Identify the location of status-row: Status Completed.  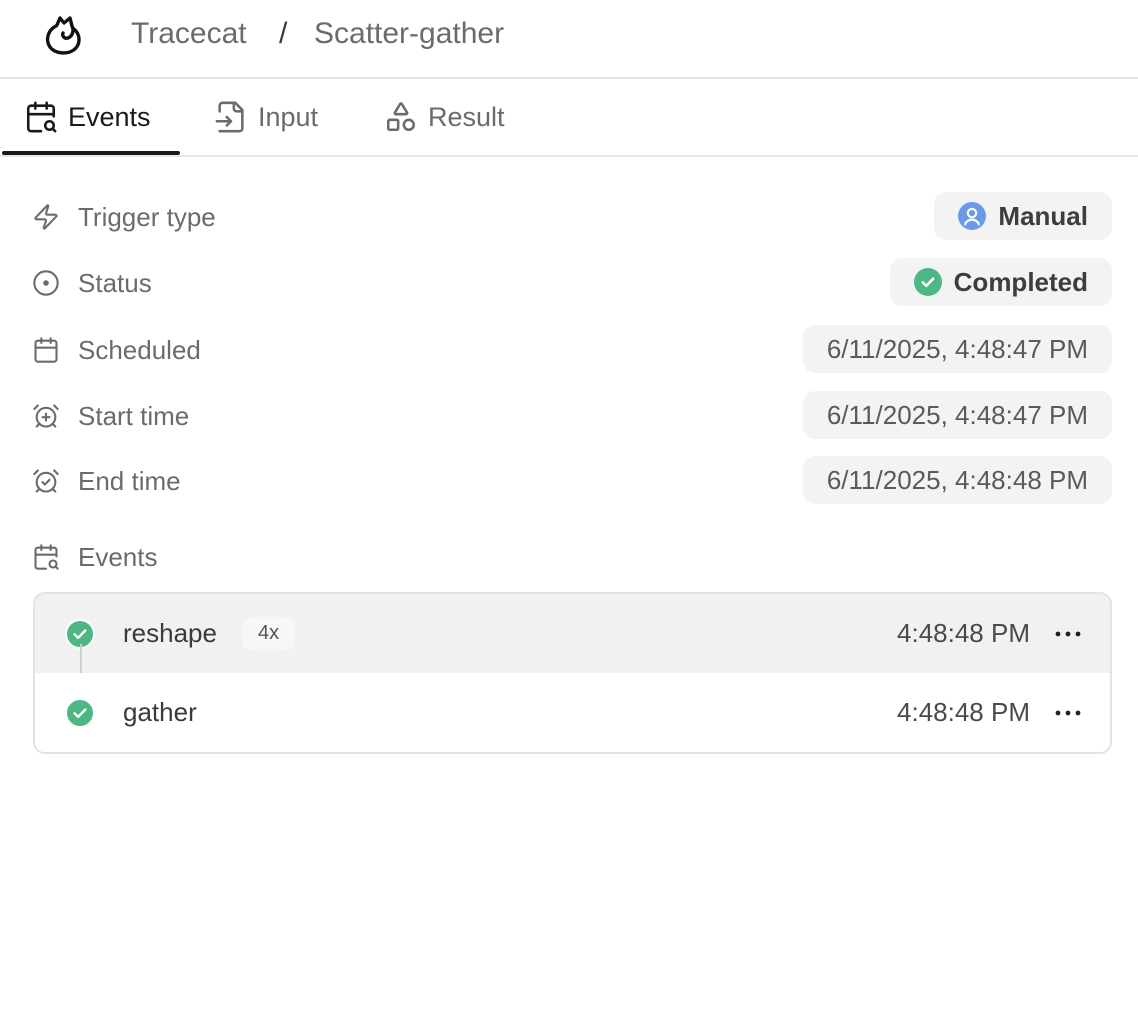
(572, 283).